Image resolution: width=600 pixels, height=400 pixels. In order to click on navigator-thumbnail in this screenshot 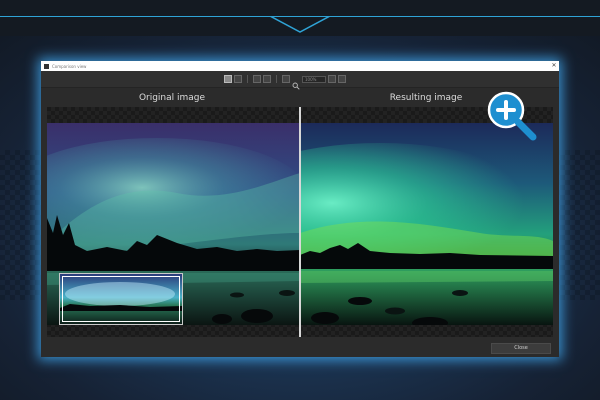, I will do `click(121, 299)`.